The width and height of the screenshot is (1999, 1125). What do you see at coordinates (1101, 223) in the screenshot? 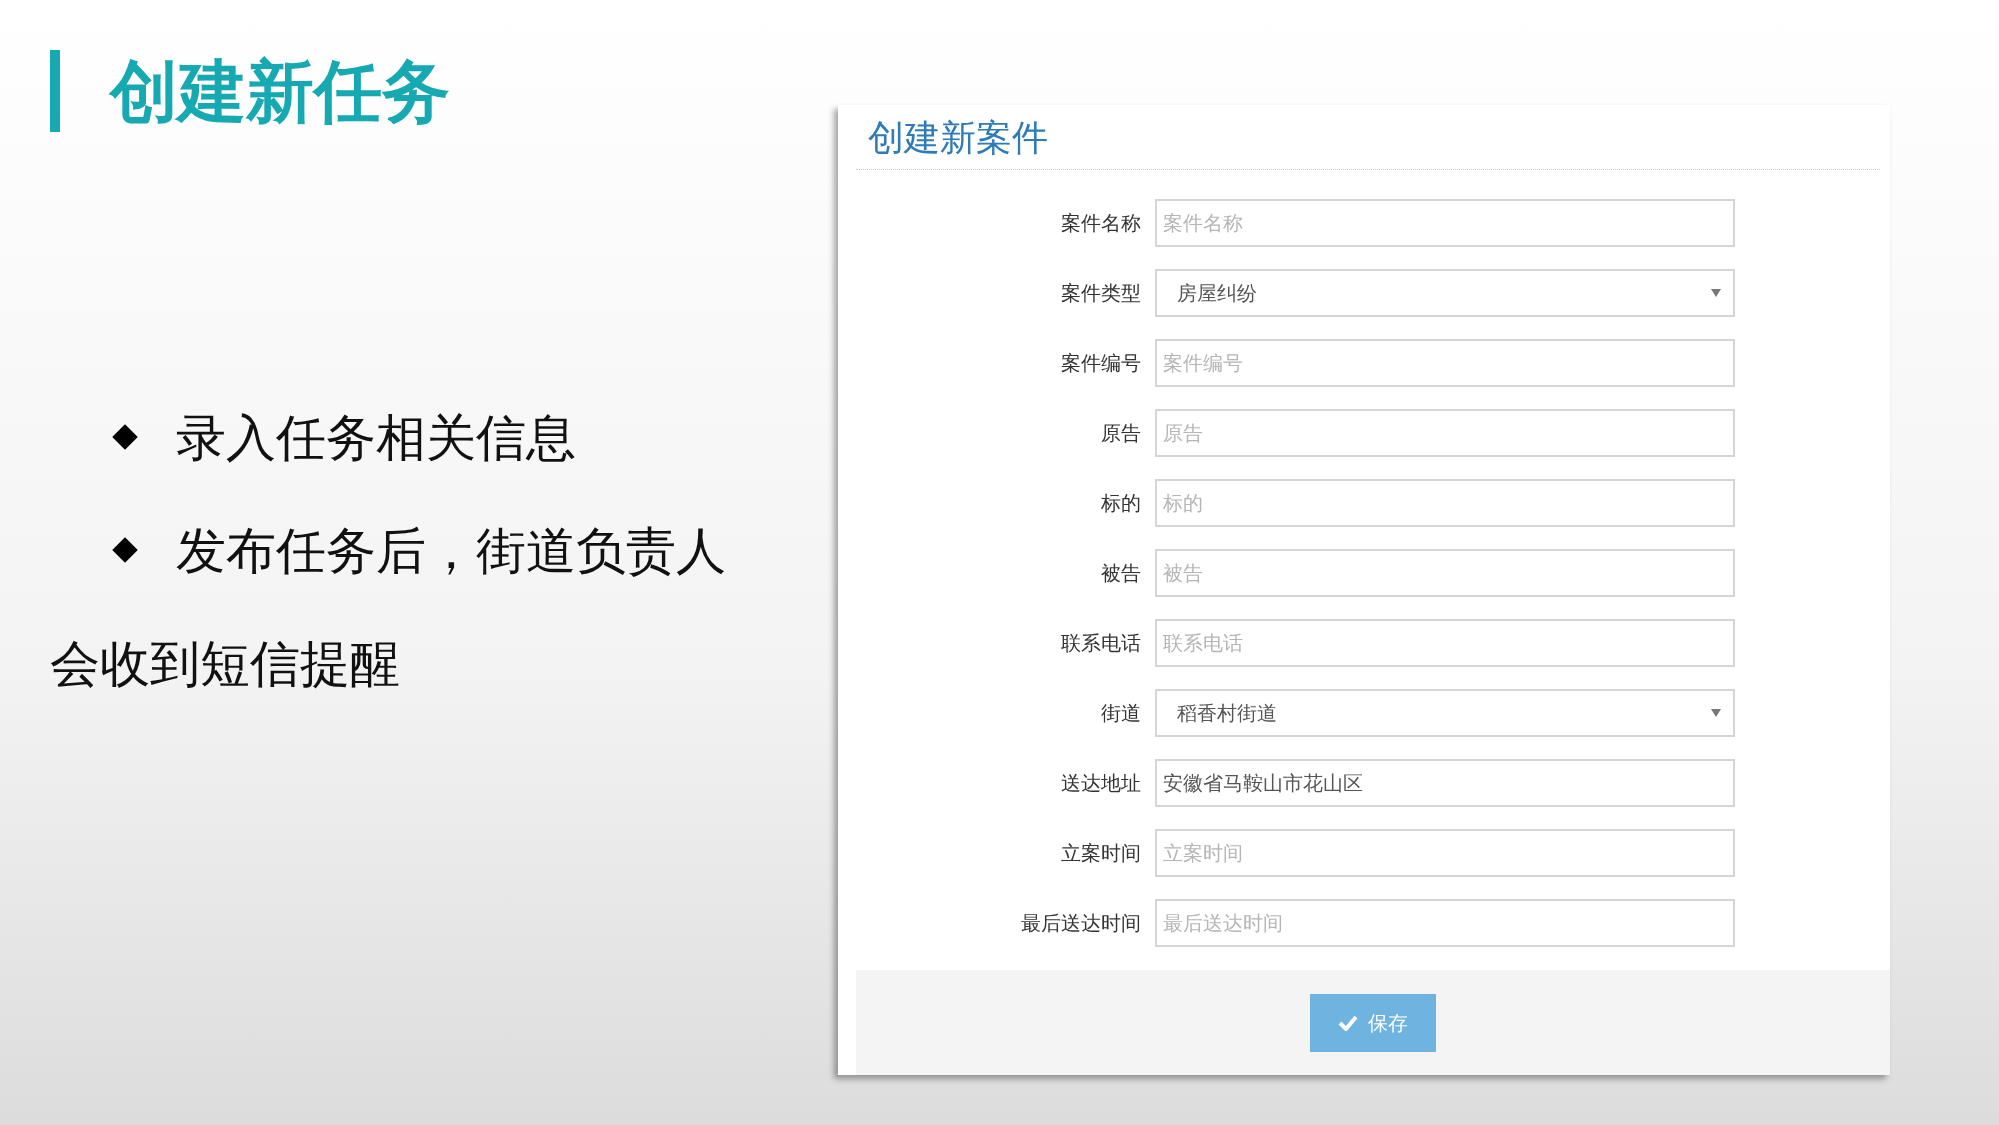
I see `field-label: 案件名称` at bounding box center [1101, 223].